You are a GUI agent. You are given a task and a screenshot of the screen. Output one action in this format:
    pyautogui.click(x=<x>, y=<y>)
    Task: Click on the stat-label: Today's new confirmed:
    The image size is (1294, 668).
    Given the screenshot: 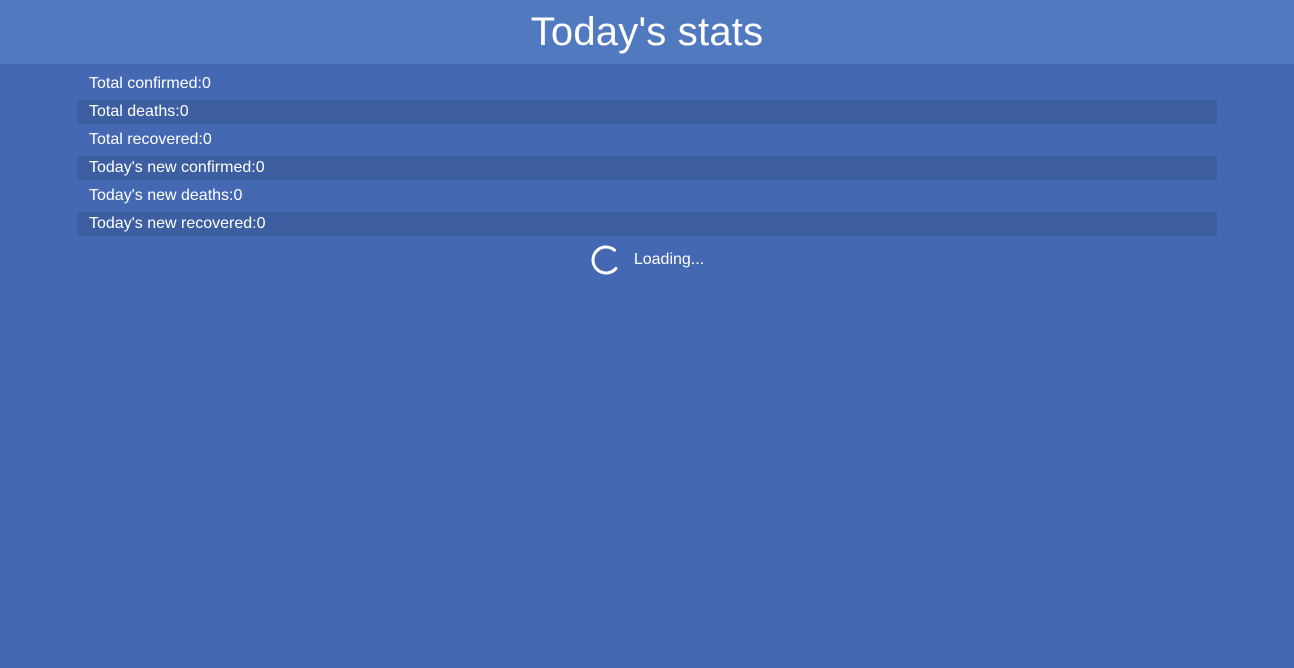 What is the action you would take?
    pyautogui.click(x=172, y=167)
    